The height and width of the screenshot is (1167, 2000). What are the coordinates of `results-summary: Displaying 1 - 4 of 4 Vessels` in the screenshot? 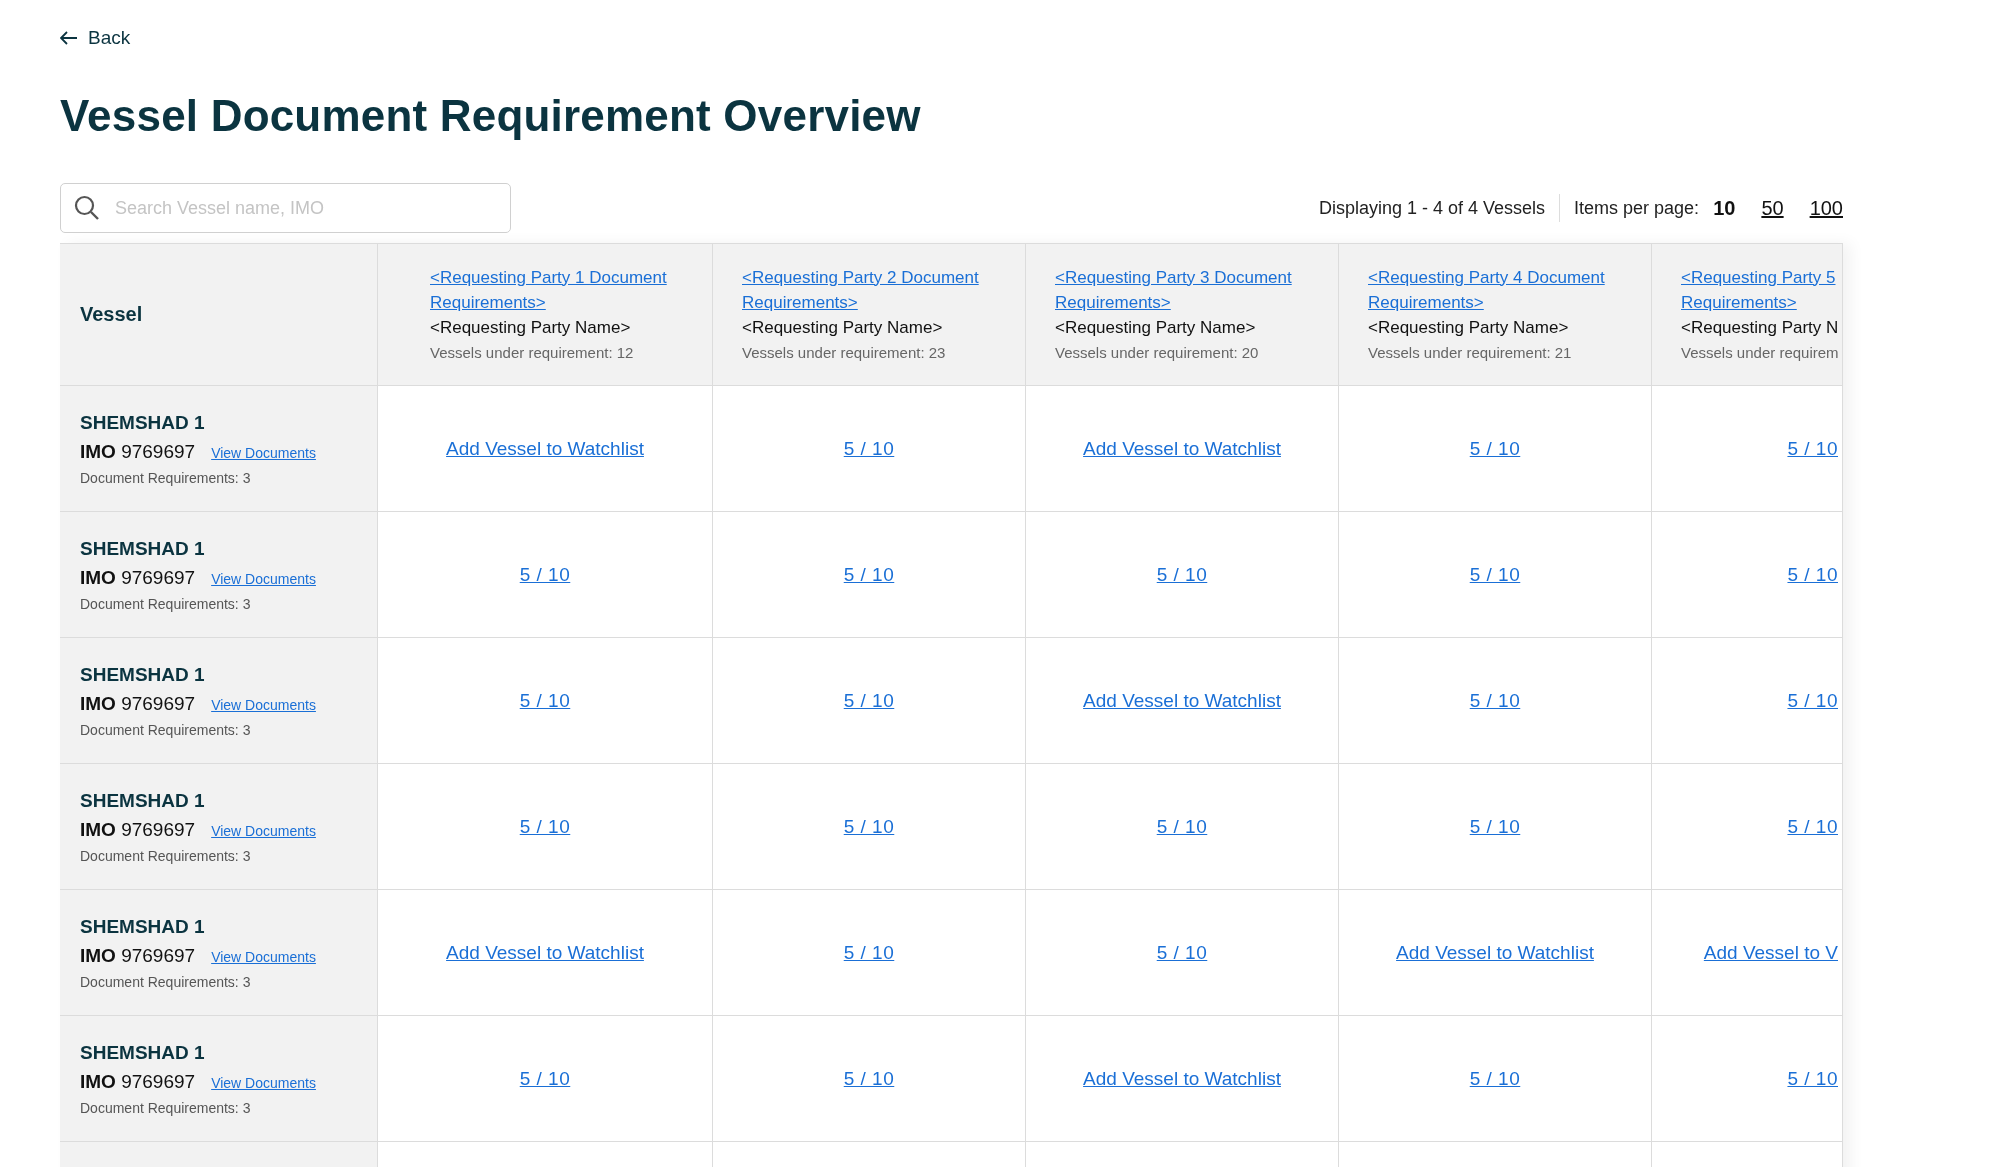 It's located at (1432, 208).